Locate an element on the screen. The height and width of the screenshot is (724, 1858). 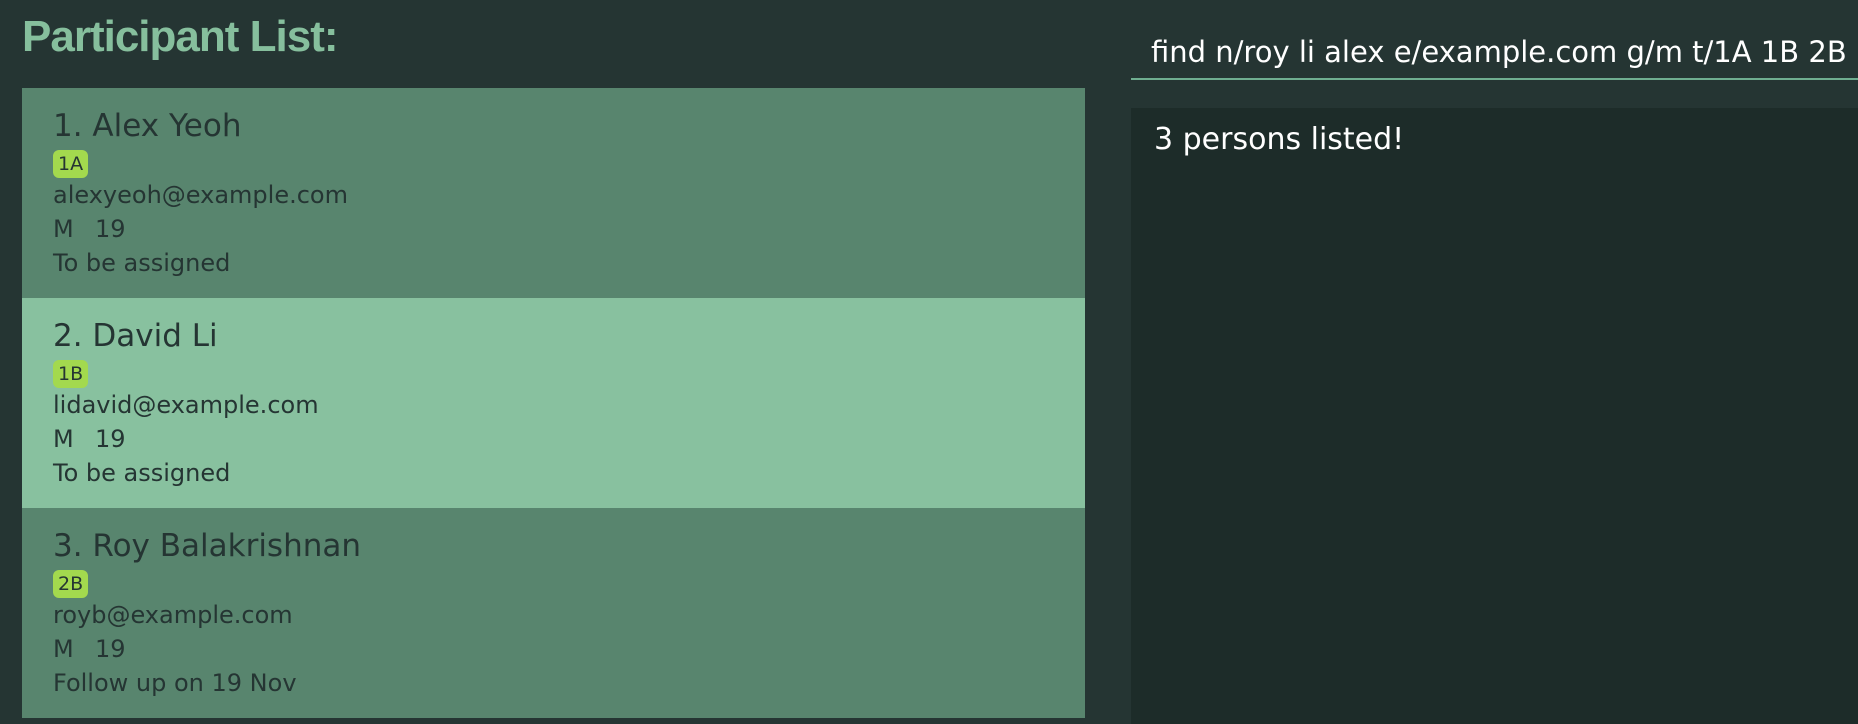
command-input is located at coordinates (1494, 45).